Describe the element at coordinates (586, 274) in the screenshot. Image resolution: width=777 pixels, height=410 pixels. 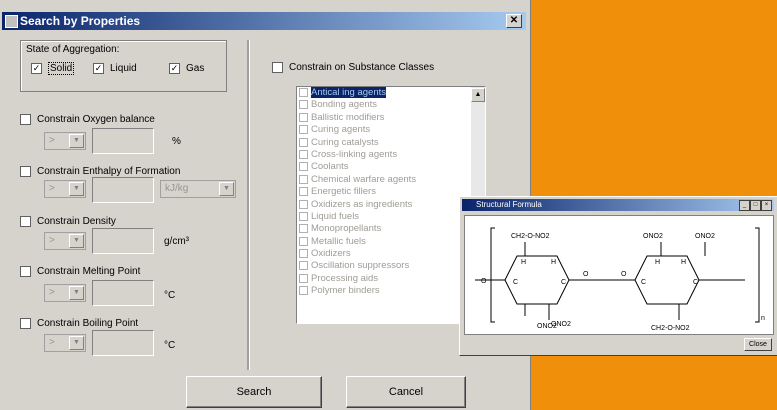
I see `formula-label: O` at that location.